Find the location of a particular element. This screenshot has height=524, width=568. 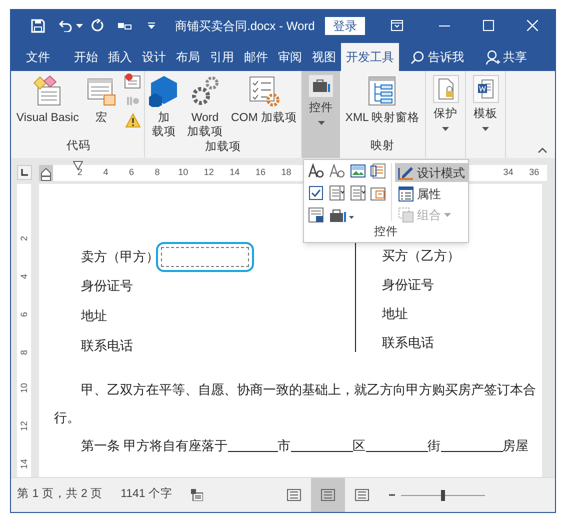

ruler-number: 18 is located at coordinates (286, 172).